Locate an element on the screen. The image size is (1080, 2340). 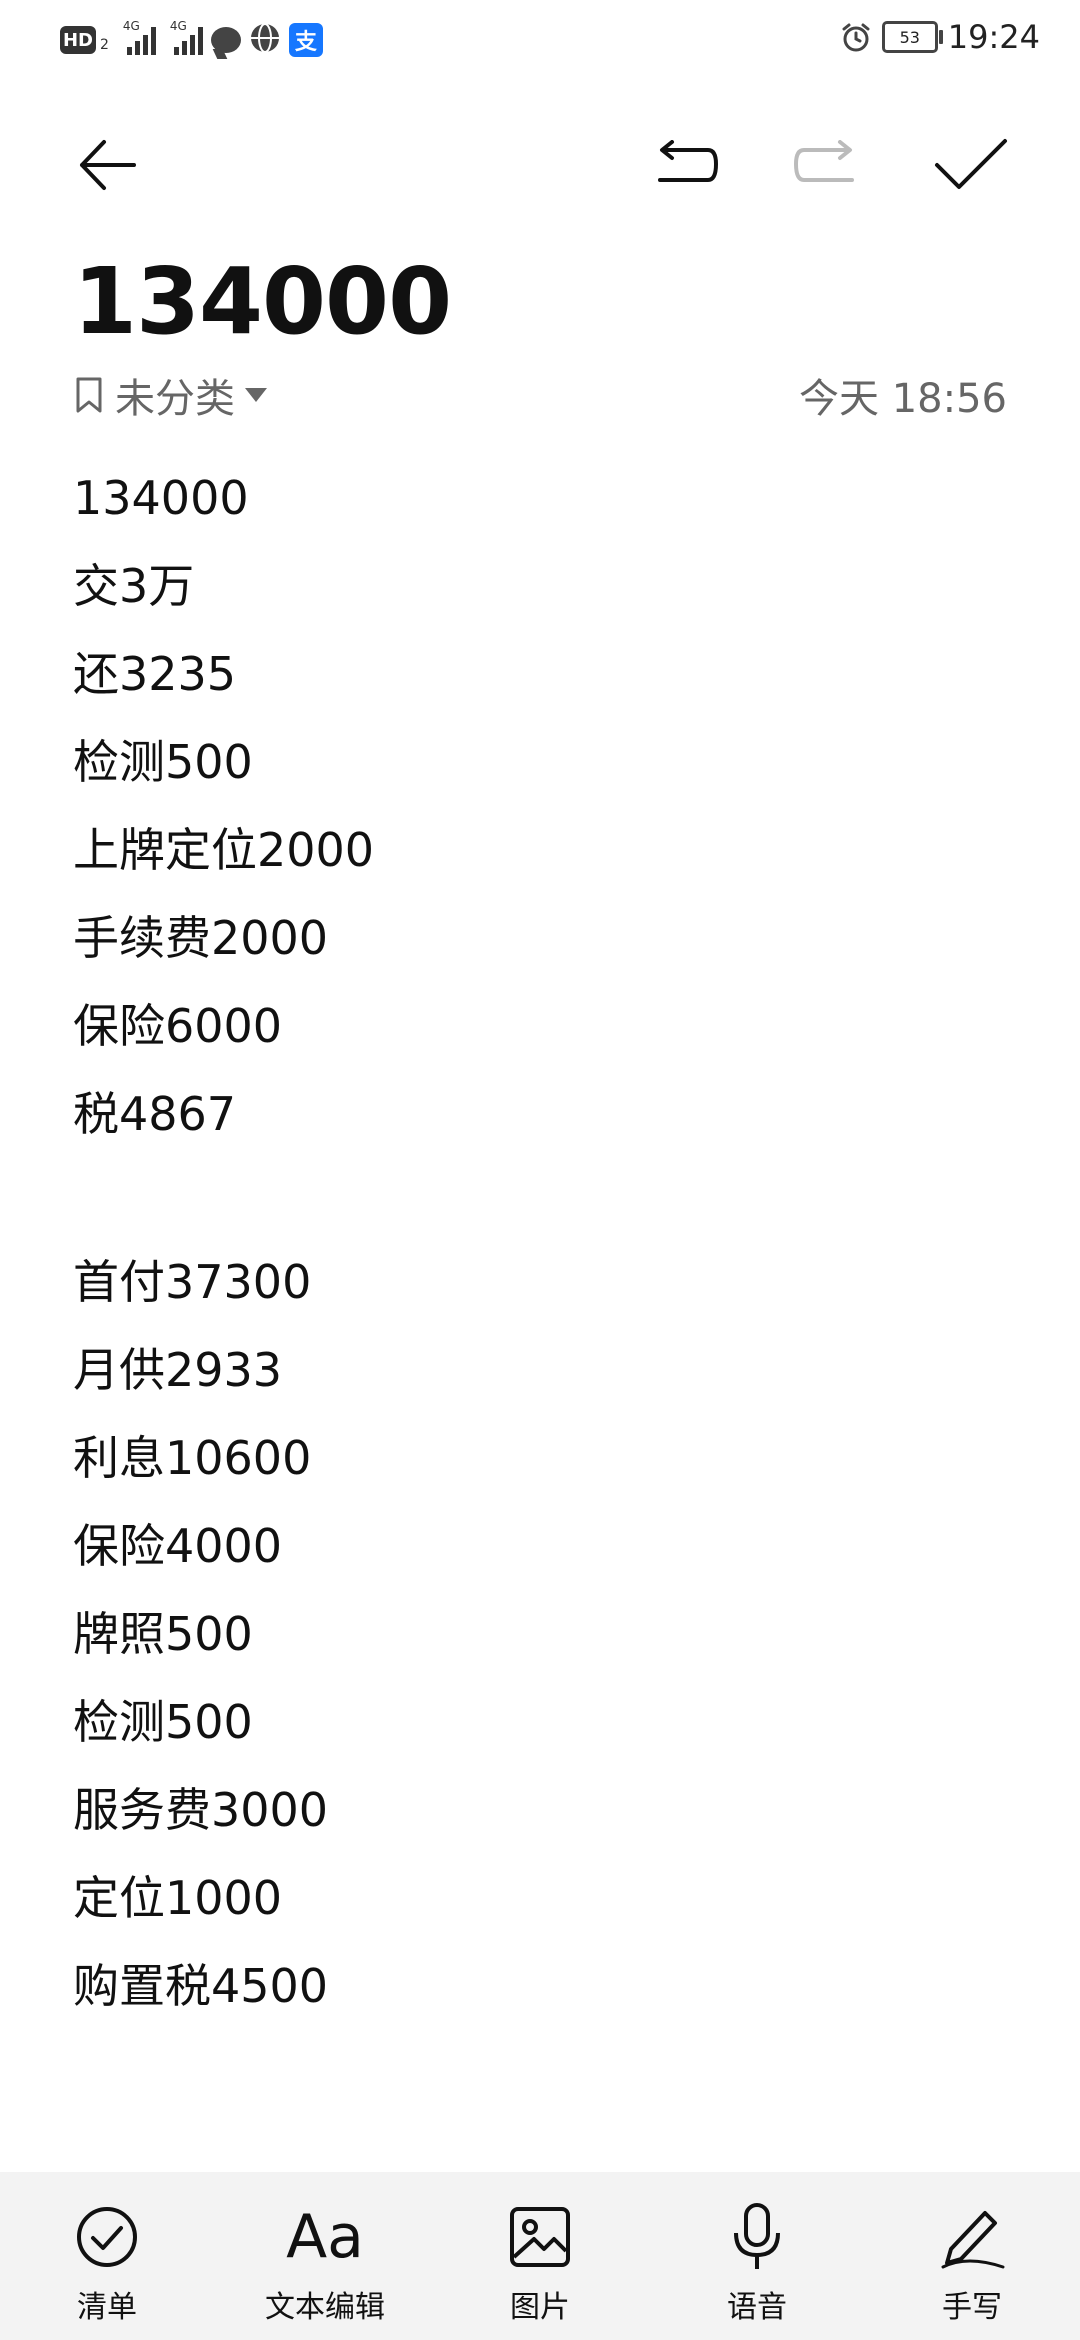
hd-sub: 2 is located at coordinates (104, 45).